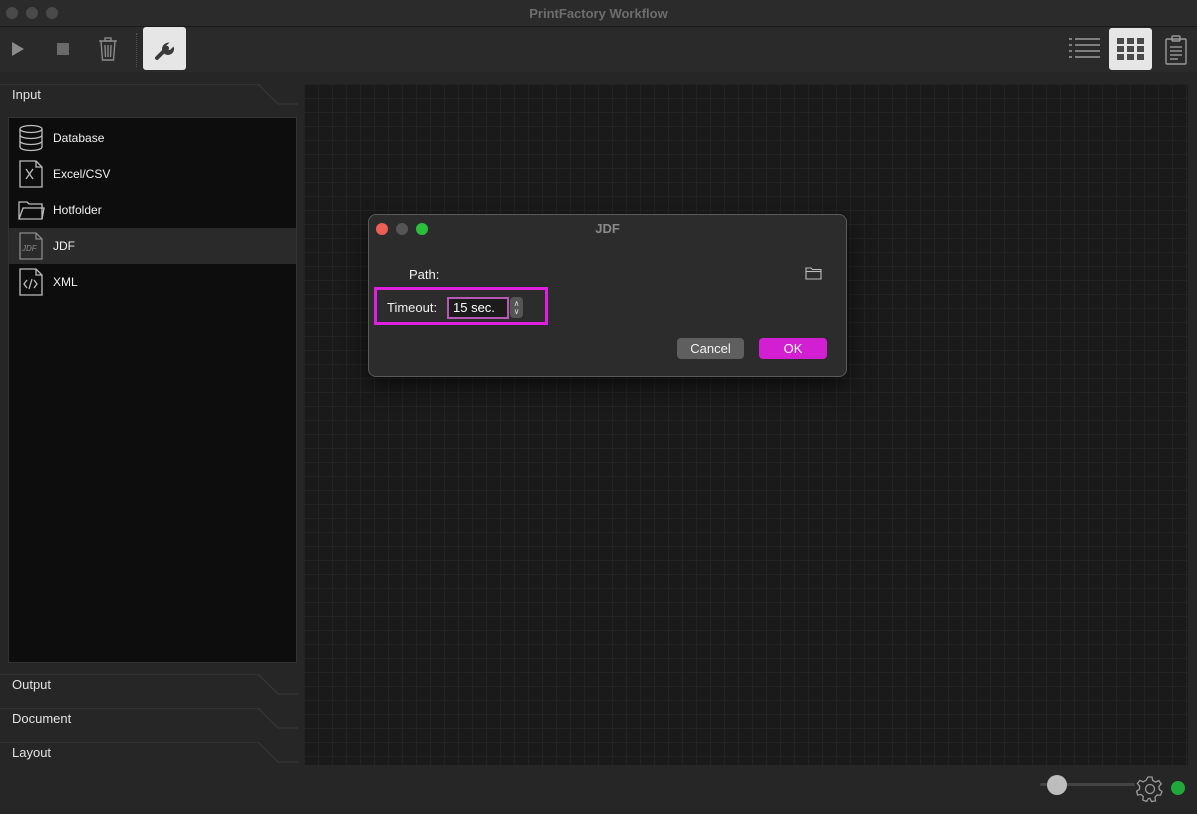 This screenshot has width=1197, height=814. Describe the element at coordinates (26, 94) in the screenshot. I see `section-label: Input` at that location.